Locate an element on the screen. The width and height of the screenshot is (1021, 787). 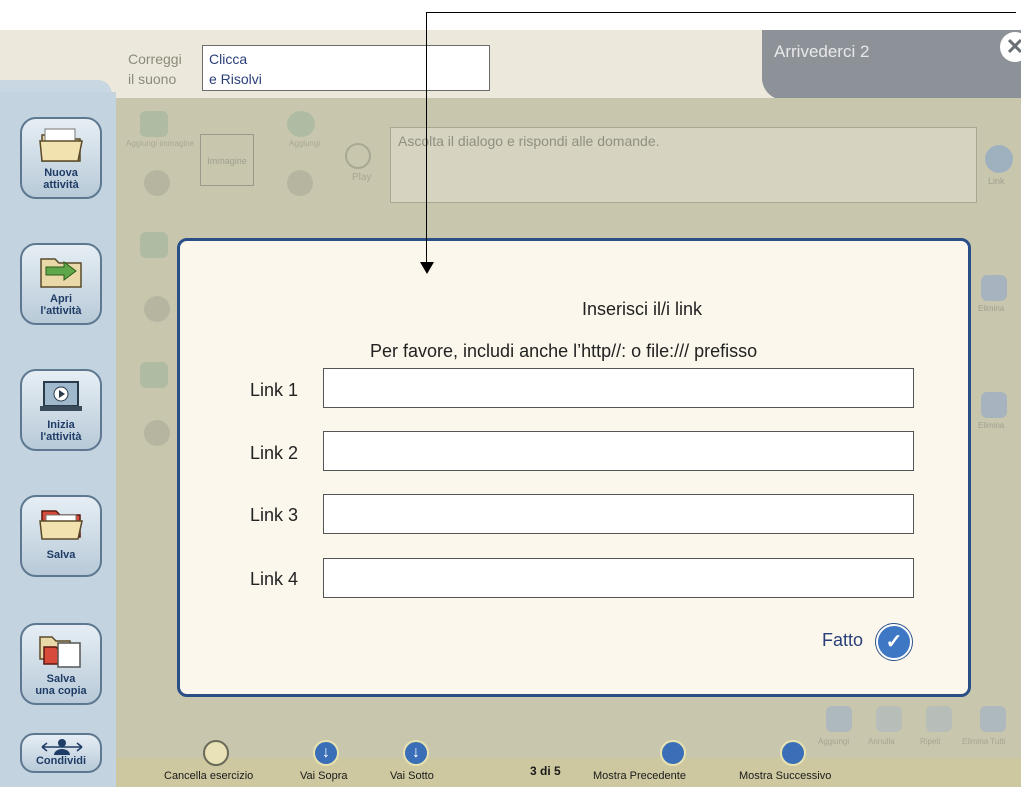
play-screen-icon is located at coordinates (61, 396).